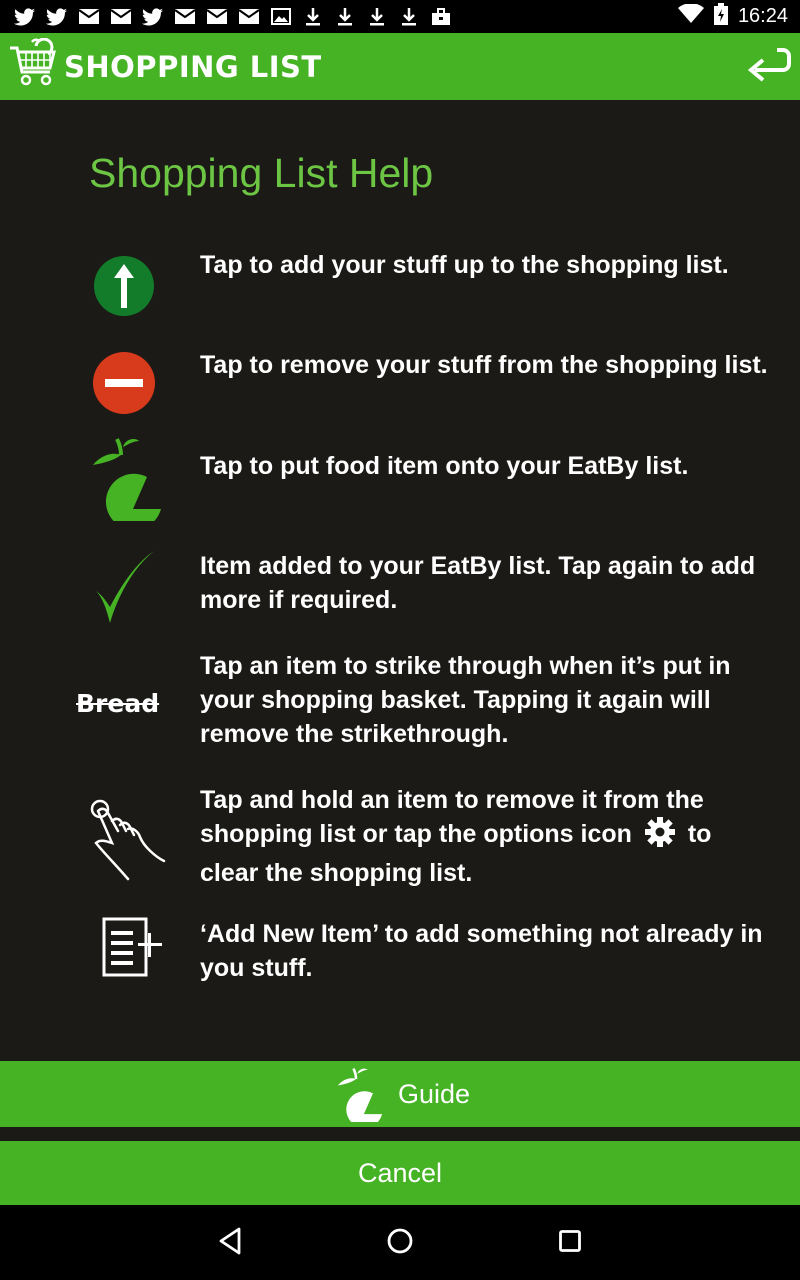 This screenshot has width=800, height=1280. I want to click on back-arrow-icon, so click(769, 67).